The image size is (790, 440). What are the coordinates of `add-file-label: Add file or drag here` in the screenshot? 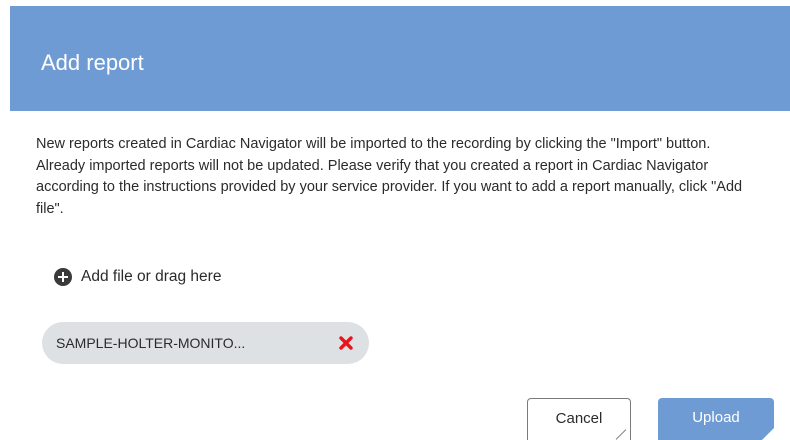 It's located at (151, 276).